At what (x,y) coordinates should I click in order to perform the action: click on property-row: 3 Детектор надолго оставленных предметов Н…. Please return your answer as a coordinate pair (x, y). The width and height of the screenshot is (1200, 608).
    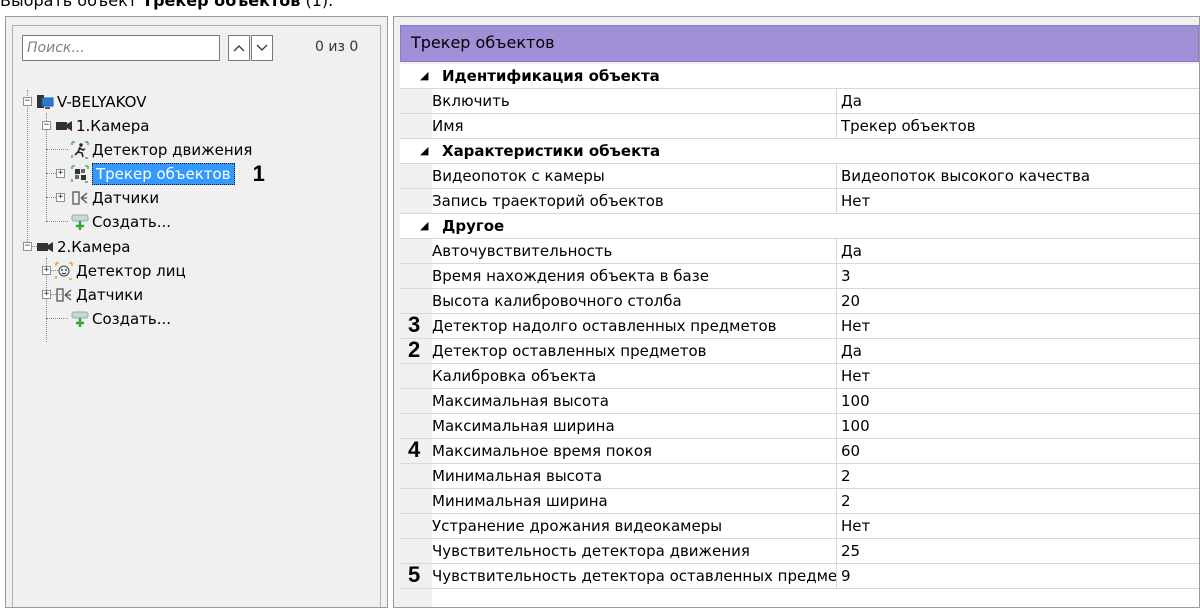
    Looking at the image, I should click on (799, 325).